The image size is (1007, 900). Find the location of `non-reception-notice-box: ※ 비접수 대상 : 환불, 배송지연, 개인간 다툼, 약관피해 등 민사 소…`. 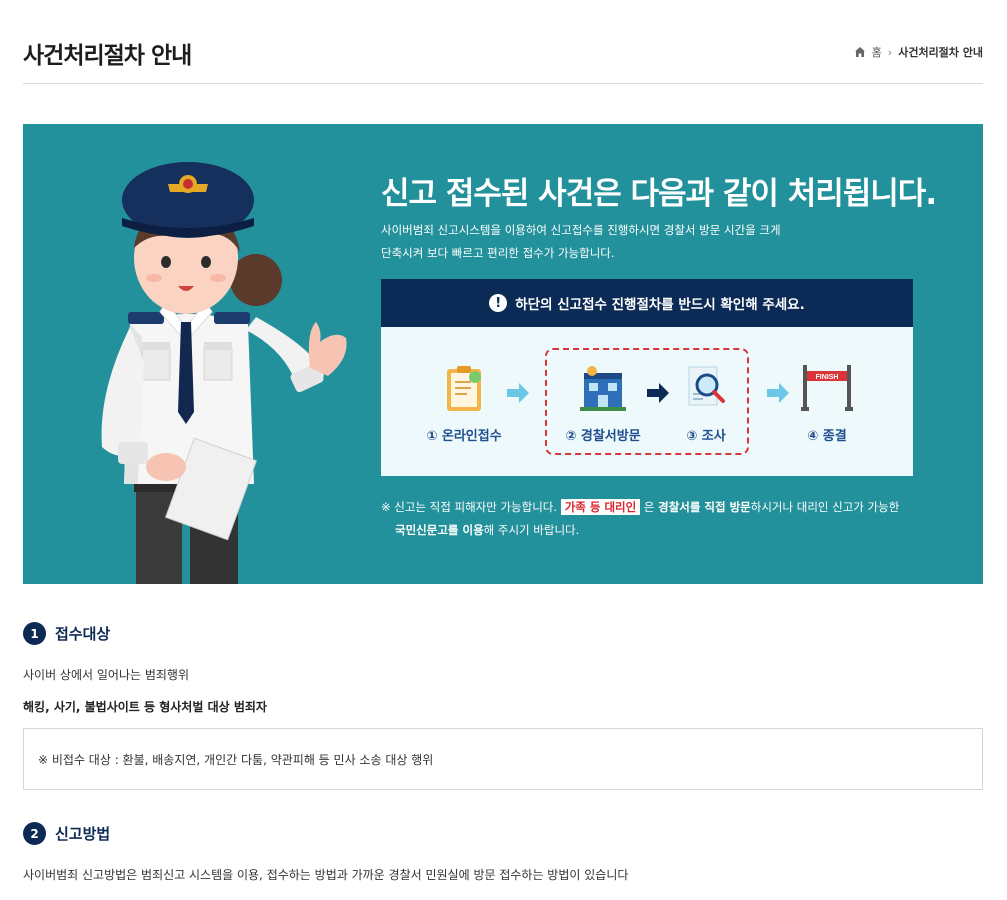

non-reception-notice-box: ※ 비접수 대상 : 환불, 배송지연, 개인간 다툼, 약관피해 등 민사 소… is located at coordinates (503, 759).